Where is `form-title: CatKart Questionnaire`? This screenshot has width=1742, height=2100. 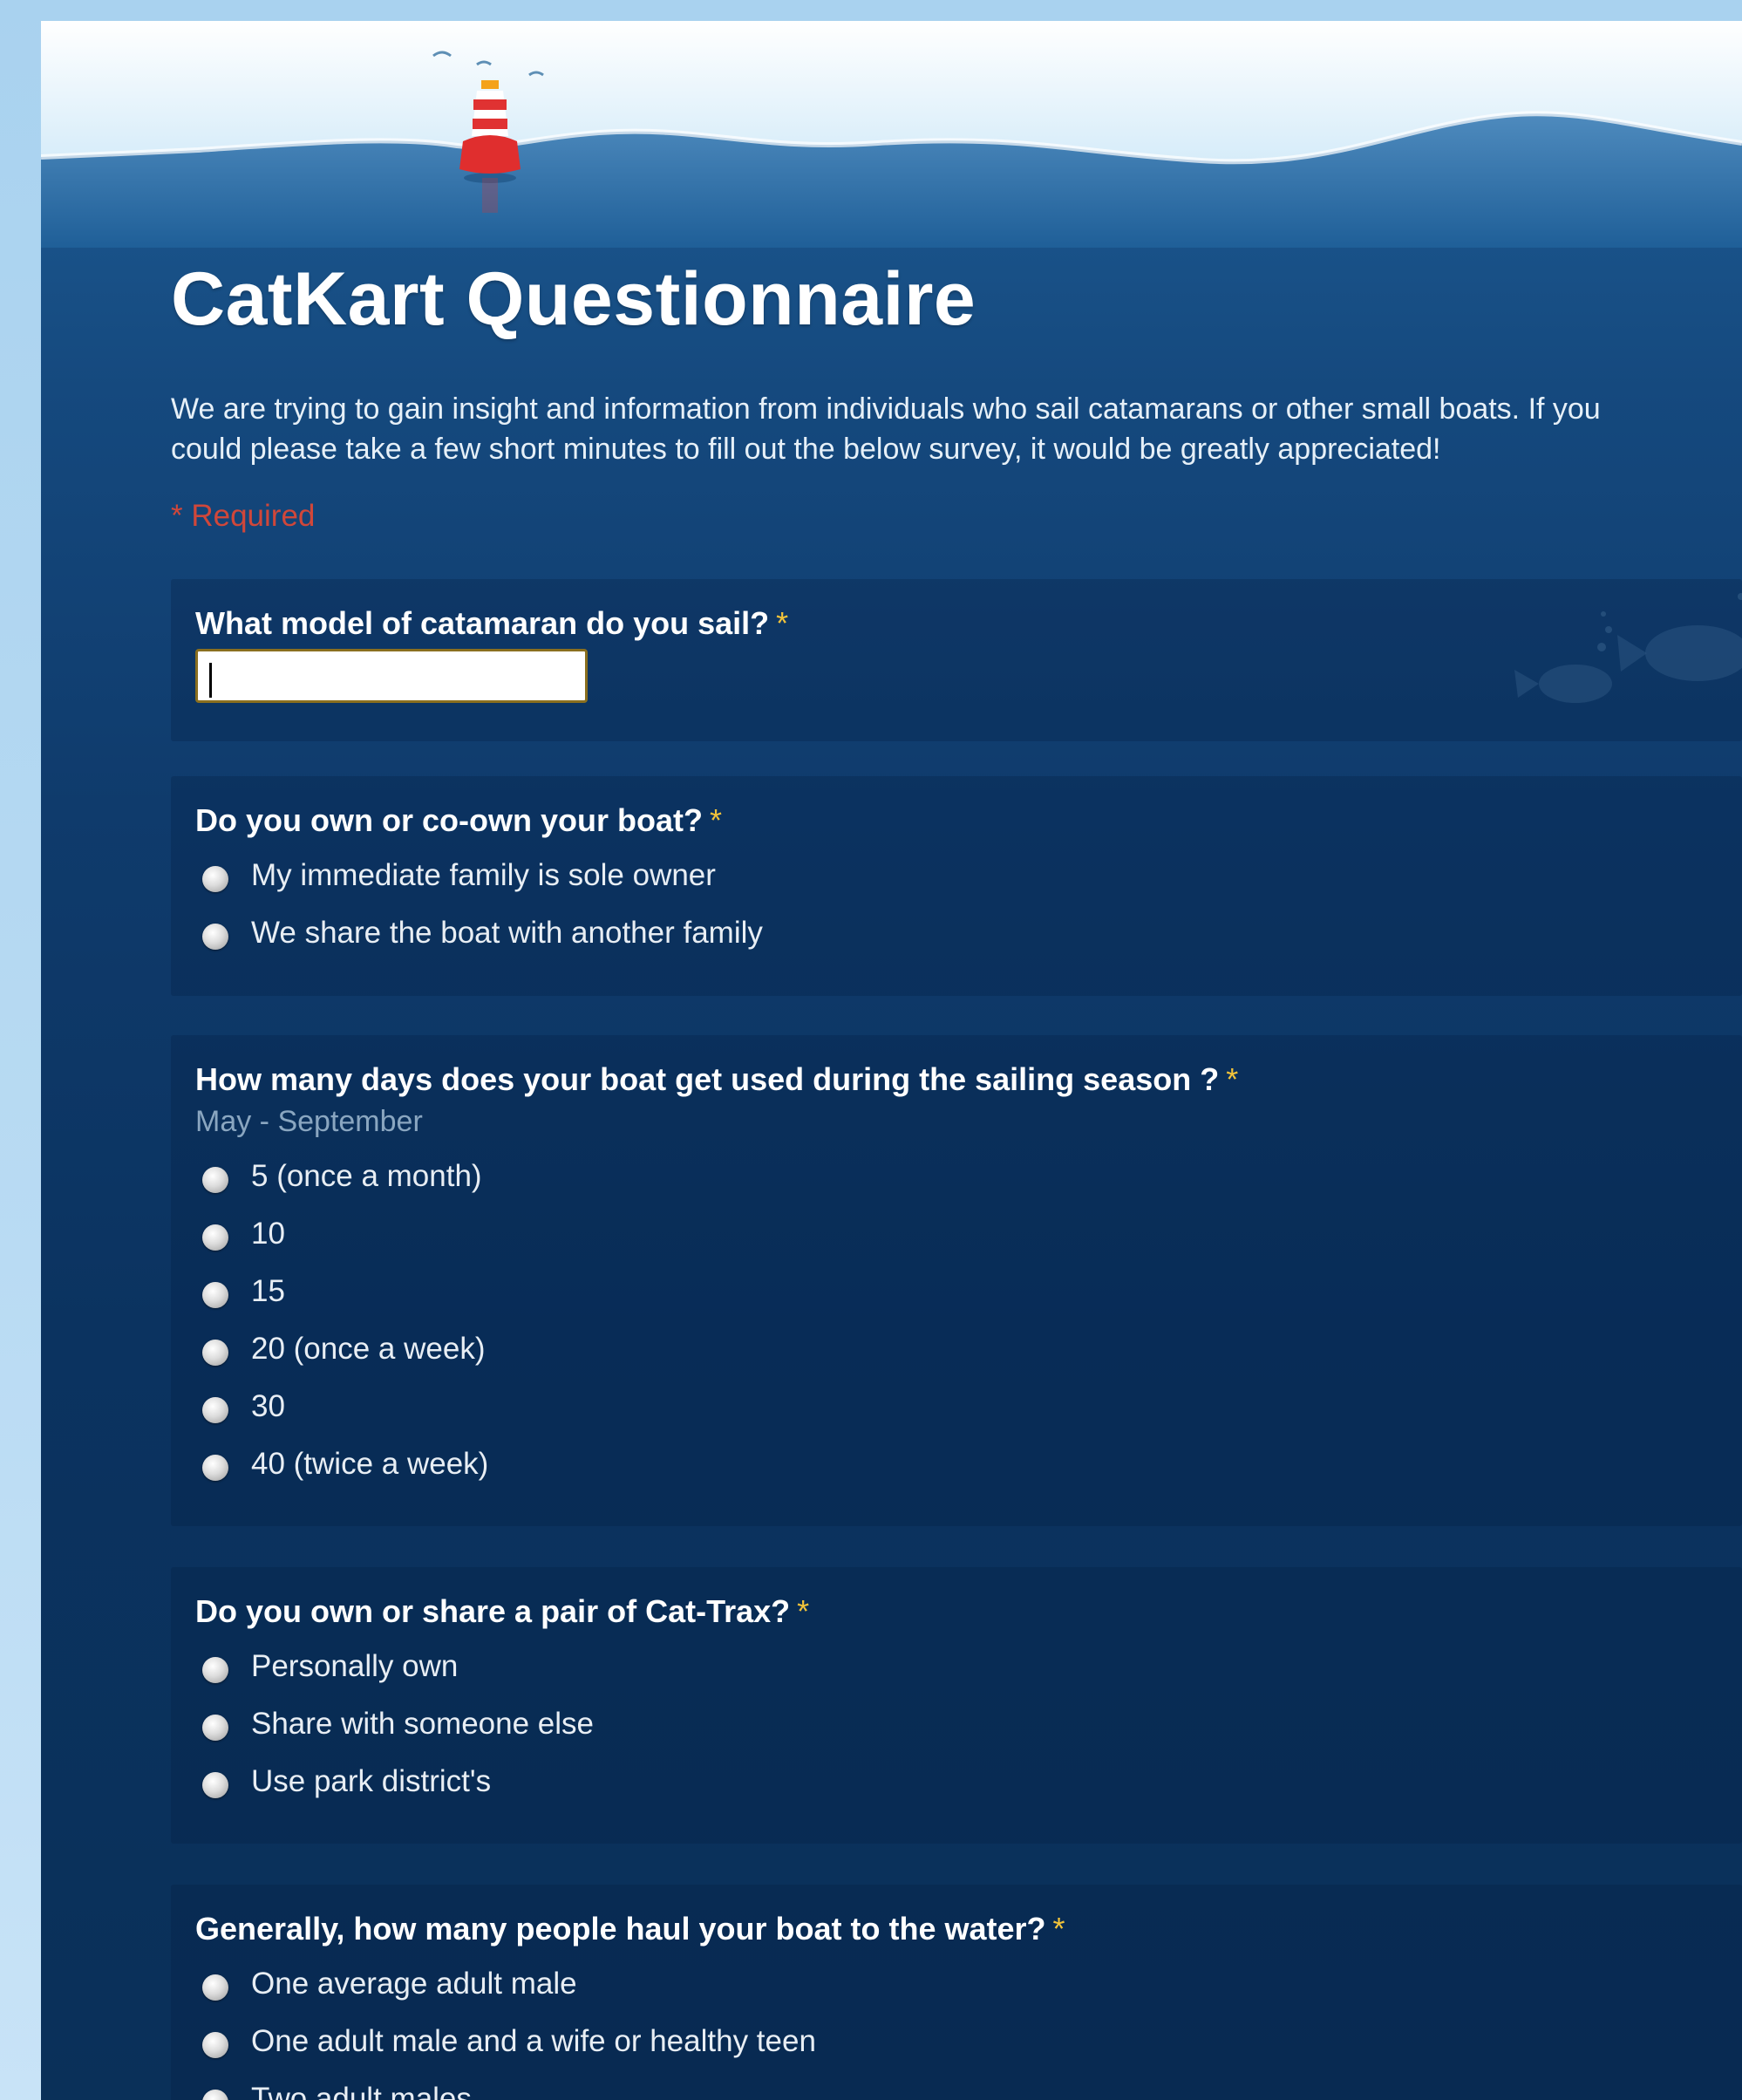 form-title: CatKart Questionnaire is located at coordinates (573, 299).